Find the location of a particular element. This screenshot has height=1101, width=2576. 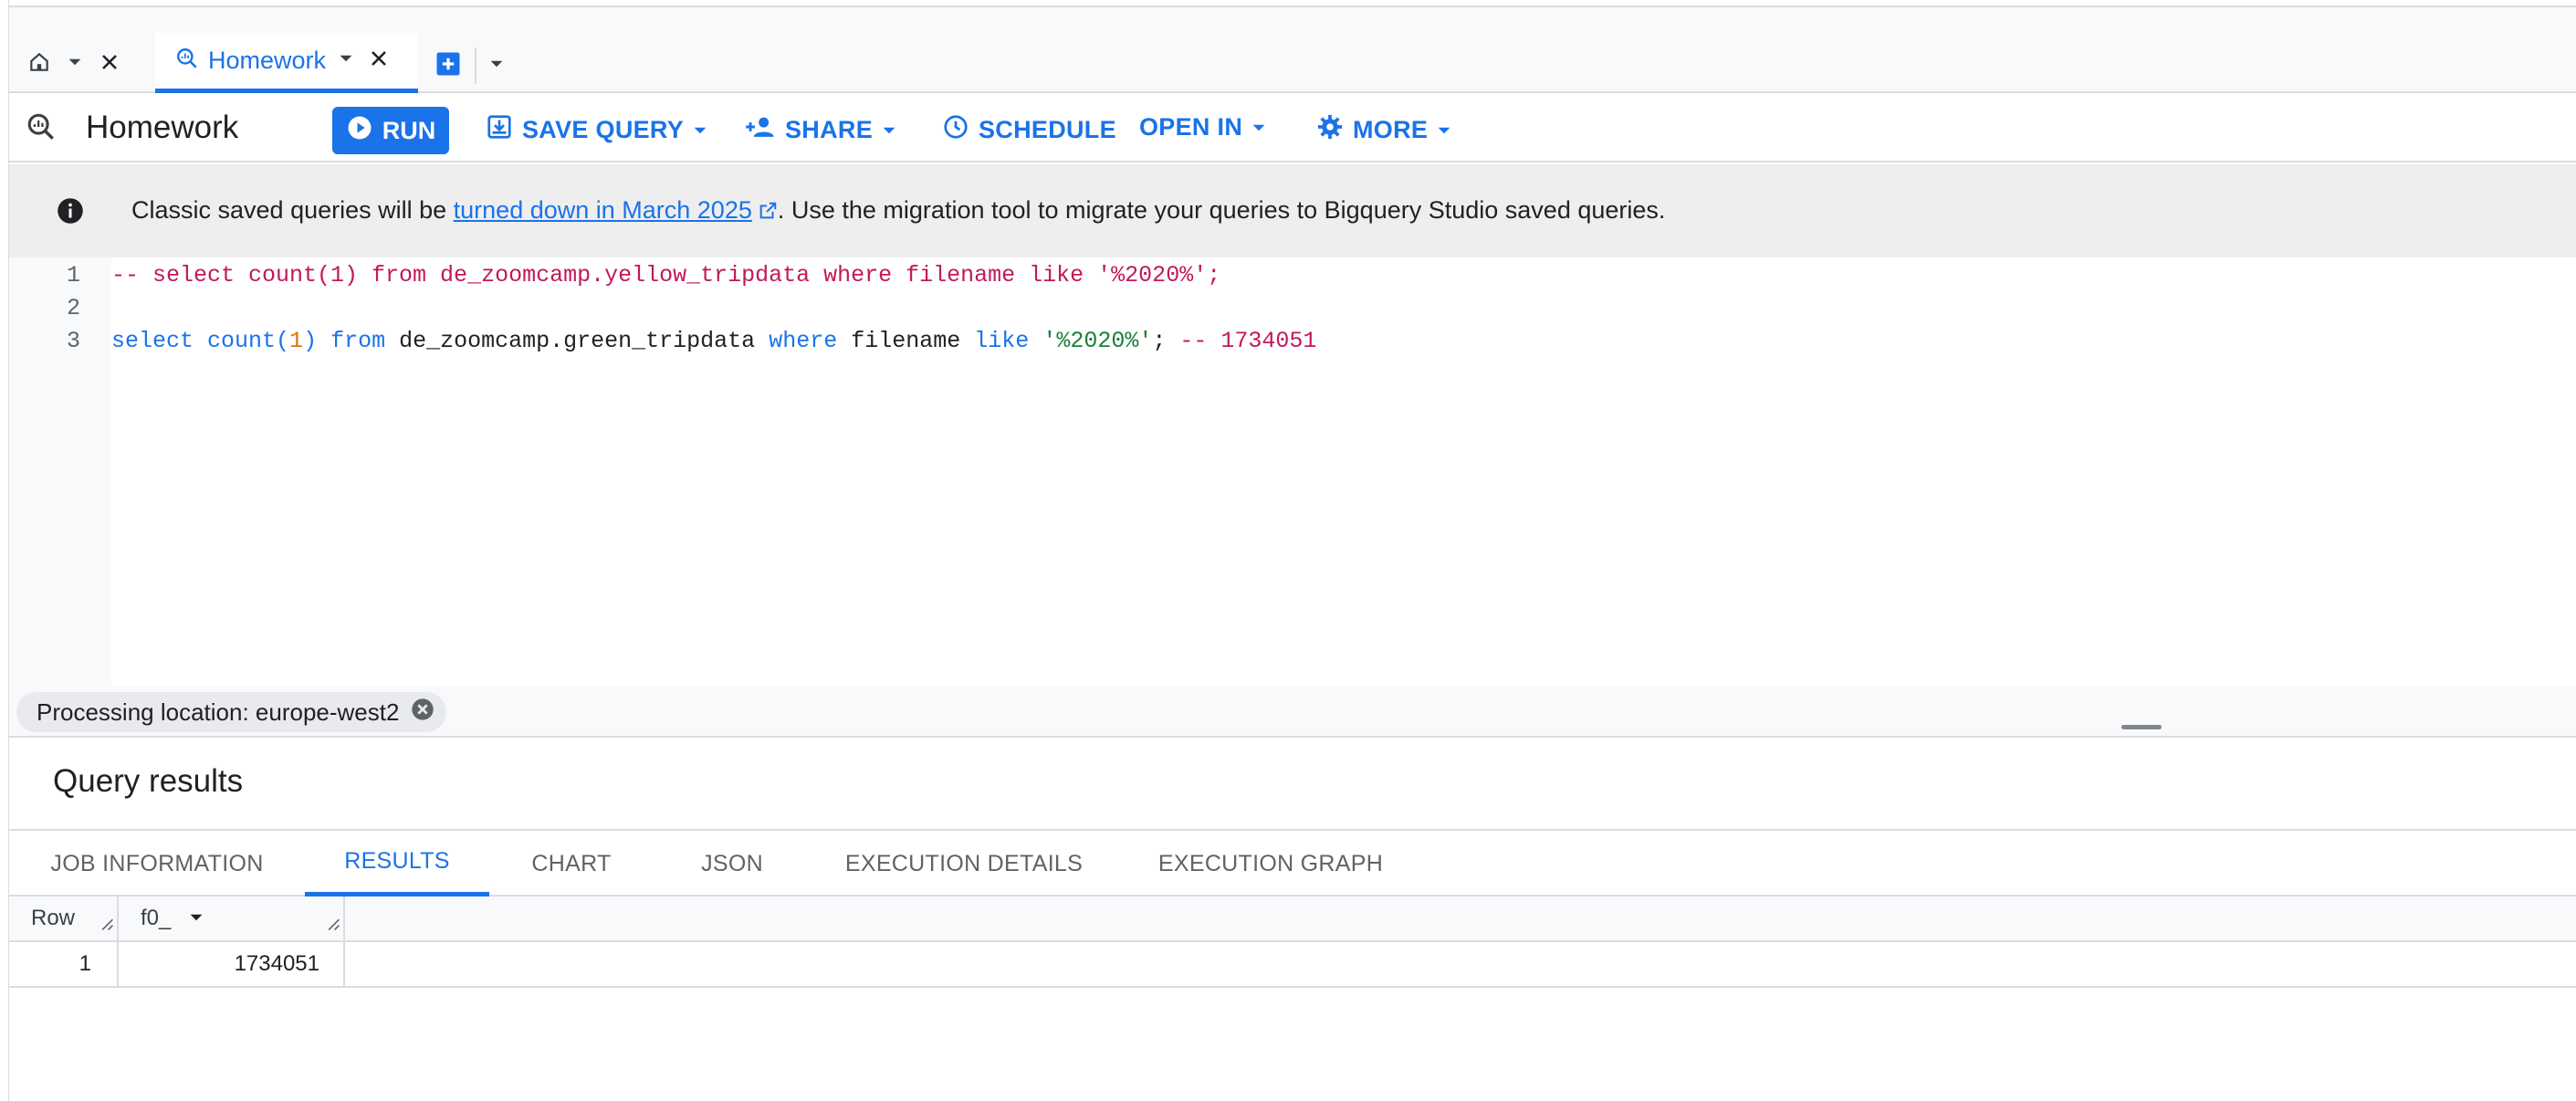

column-name: filename is located at coordinates (906, 341).